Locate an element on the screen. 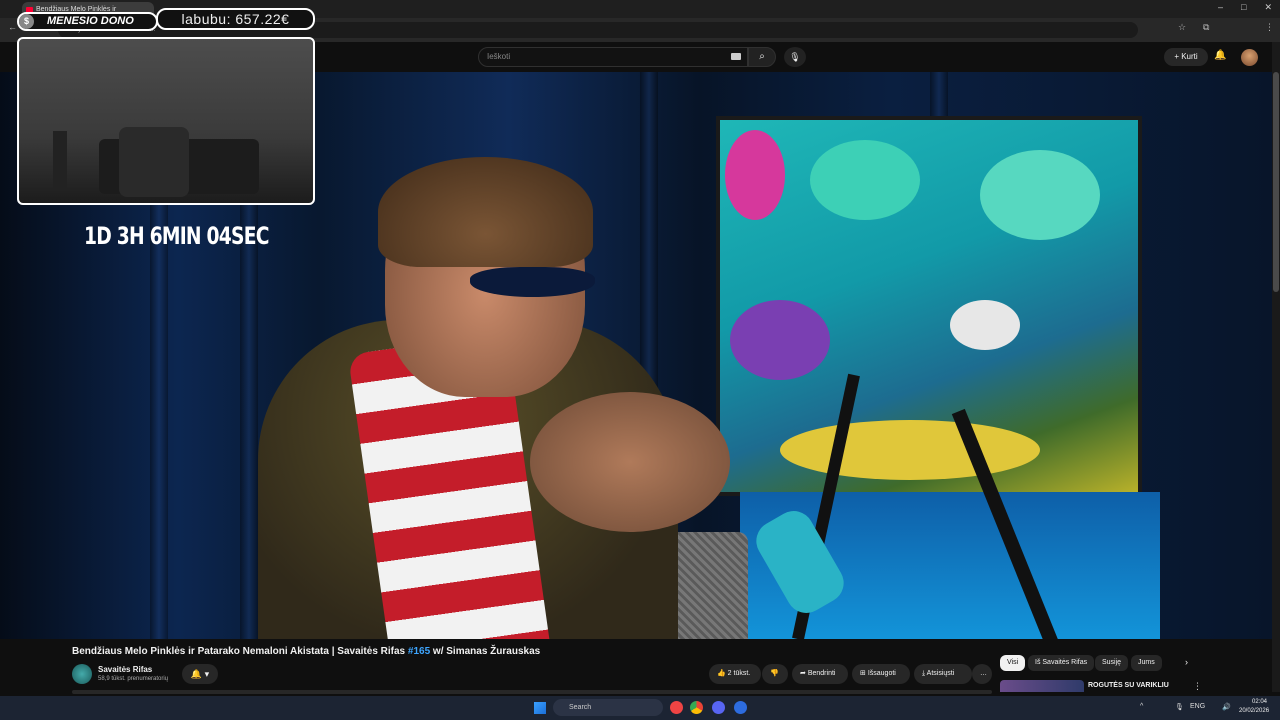 This screenshot has width=1280, height=720. share-button: ➦ Bendrinti is located at coordinates (820, 674).